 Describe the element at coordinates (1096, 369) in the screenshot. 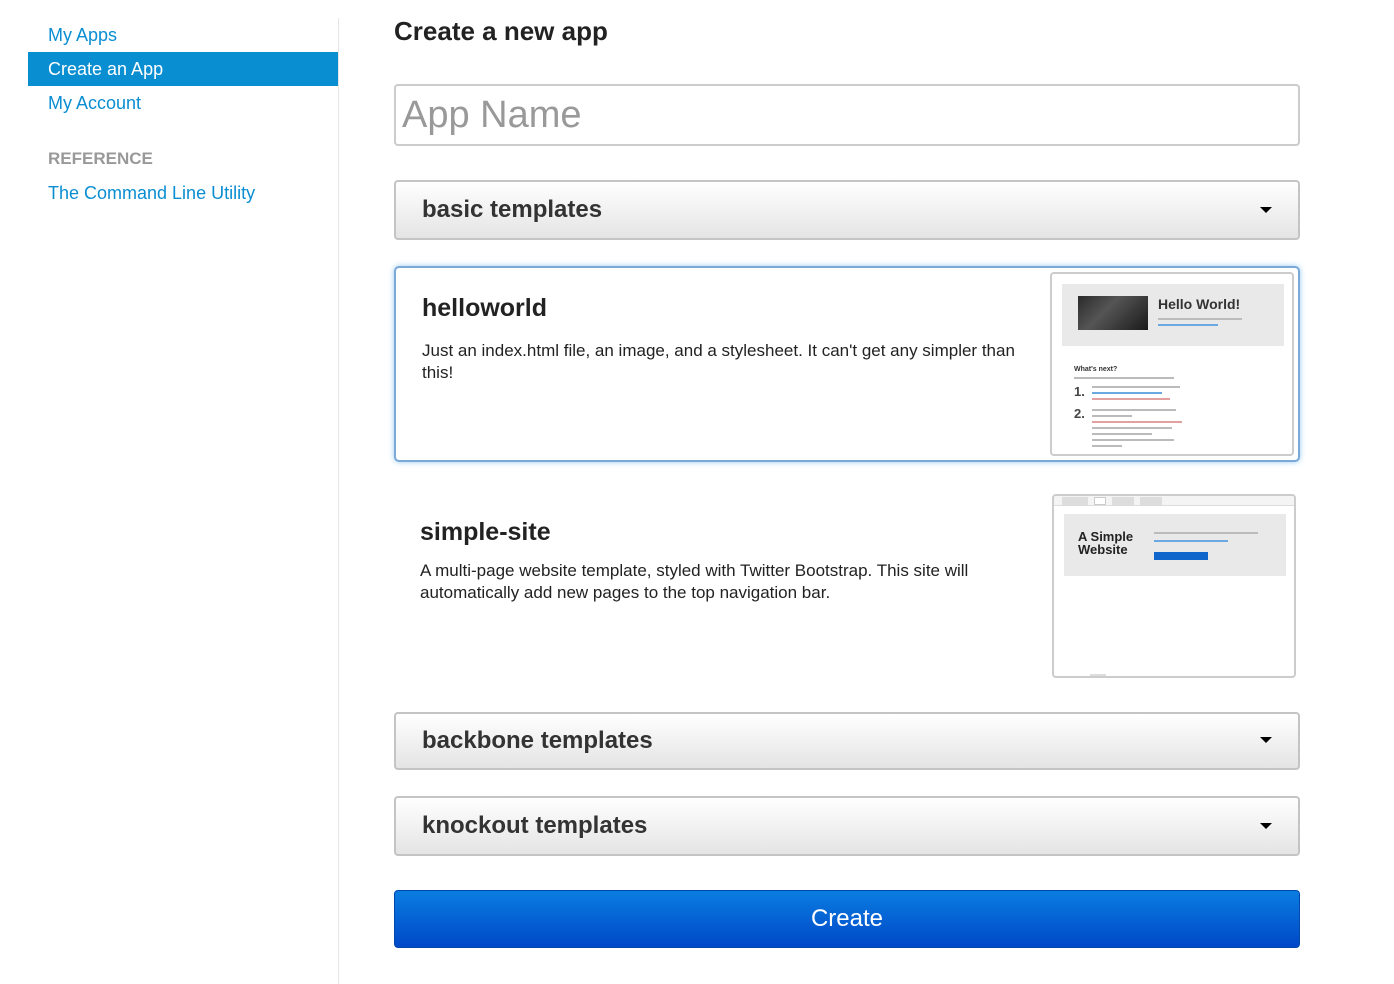

I see `thumbnail-section-title: What's next?` at that location.